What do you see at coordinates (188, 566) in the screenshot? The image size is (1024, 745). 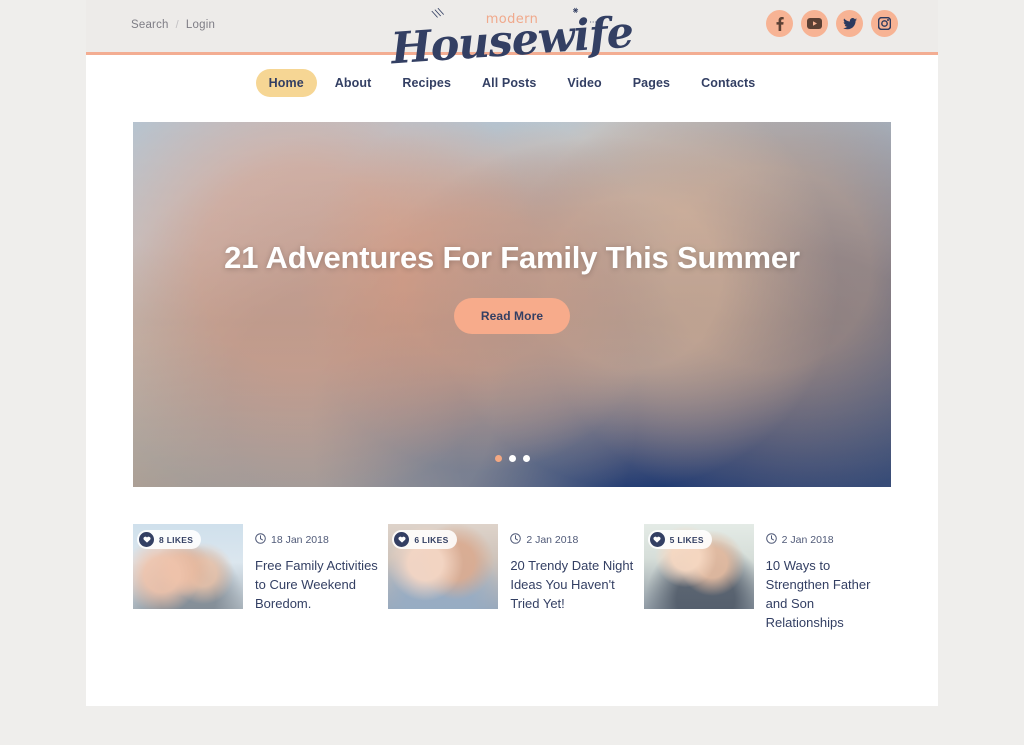 I see `post-thumbnail-wrap: 8 LIKES` at bounding box center [188, 566].